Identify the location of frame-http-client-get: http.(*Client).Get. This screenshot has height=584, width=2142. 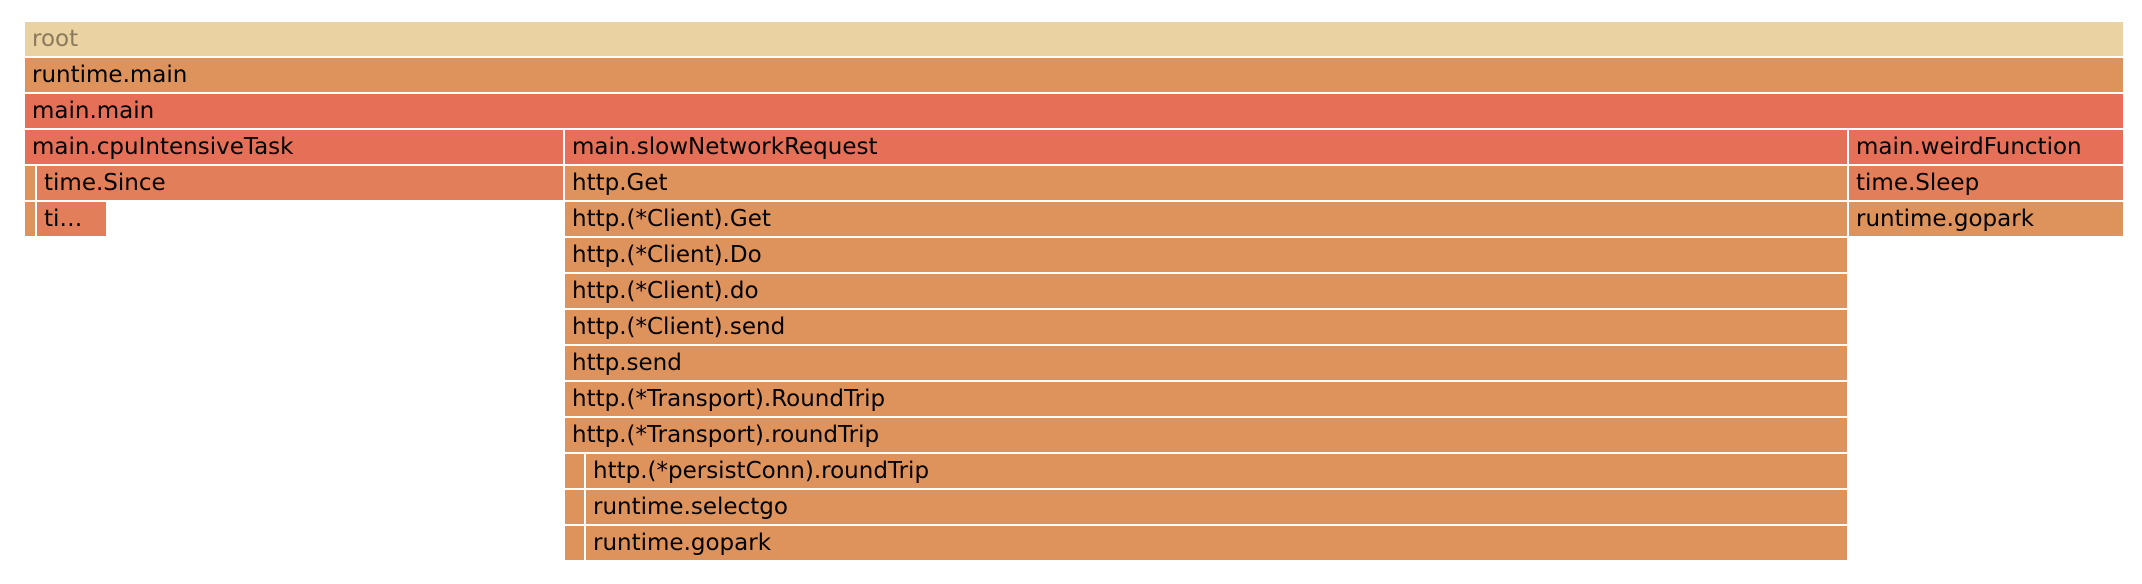
(1206, 219).